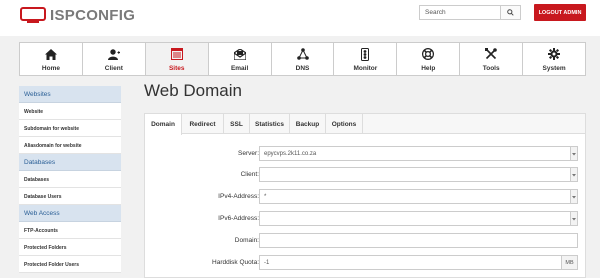  I want to click on quota-unit: MB, so click(570, 262).